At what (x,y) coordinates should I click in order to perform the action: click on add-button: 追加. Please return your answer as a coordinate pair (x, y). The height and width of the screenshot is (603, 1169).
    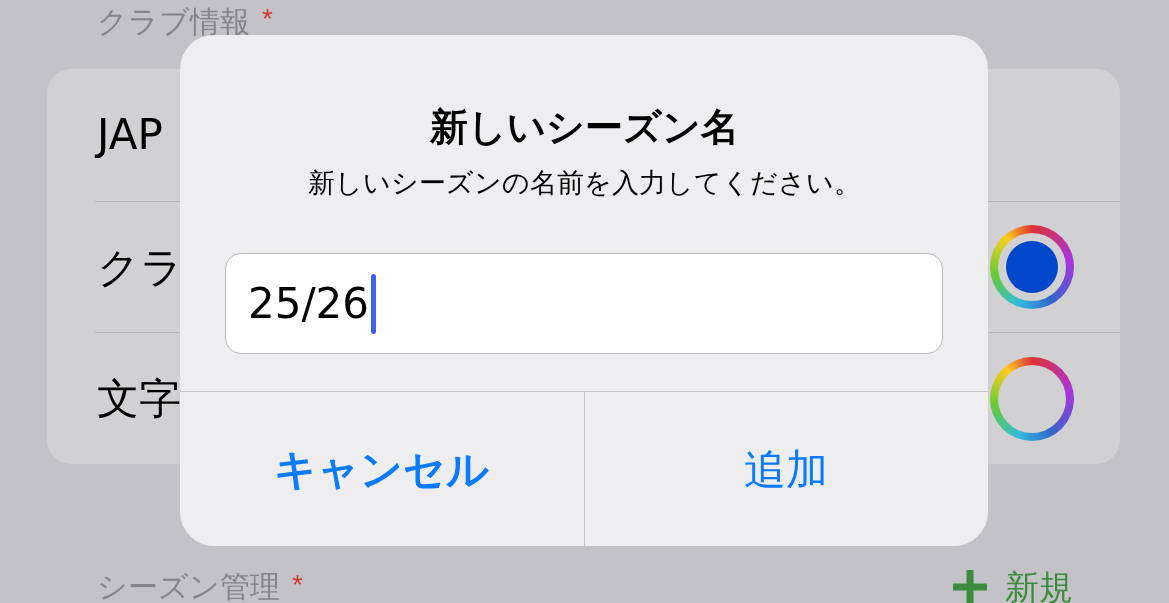
    Looking at the image, I should click on (785, 469).